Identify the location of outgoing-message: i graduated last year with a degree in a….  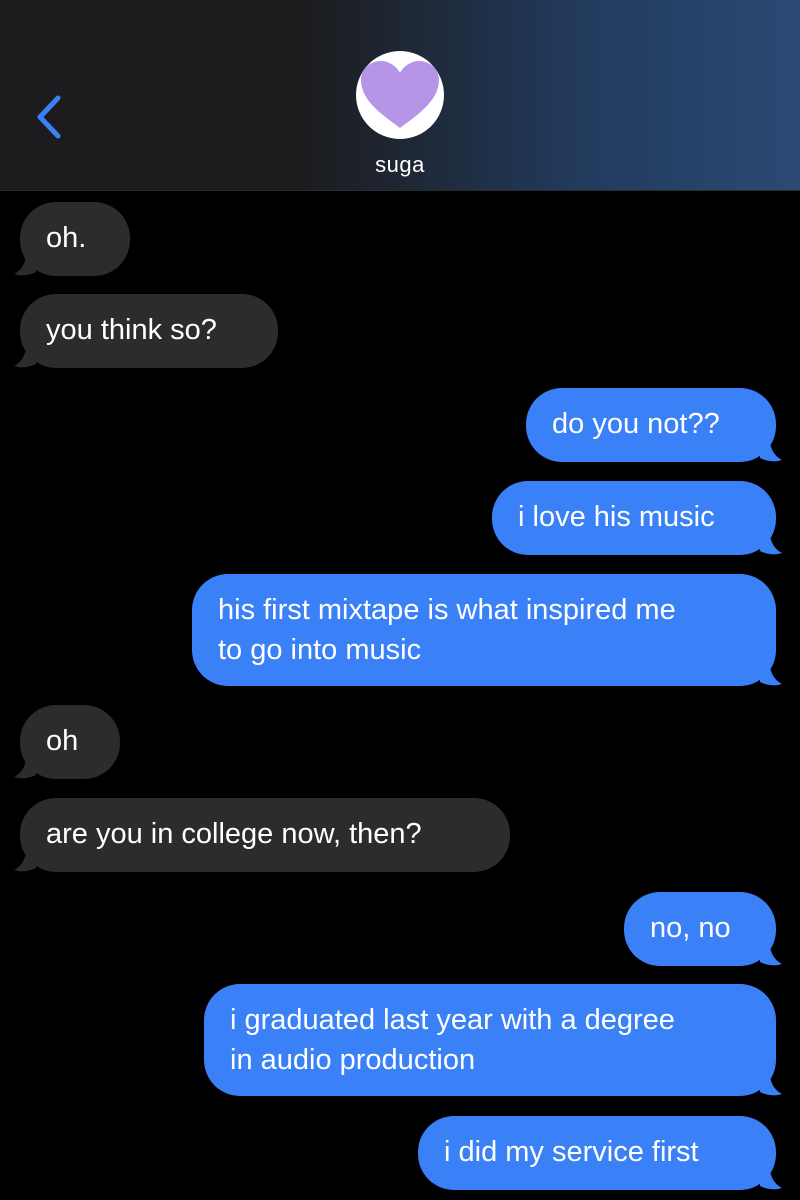
(493, 1040).